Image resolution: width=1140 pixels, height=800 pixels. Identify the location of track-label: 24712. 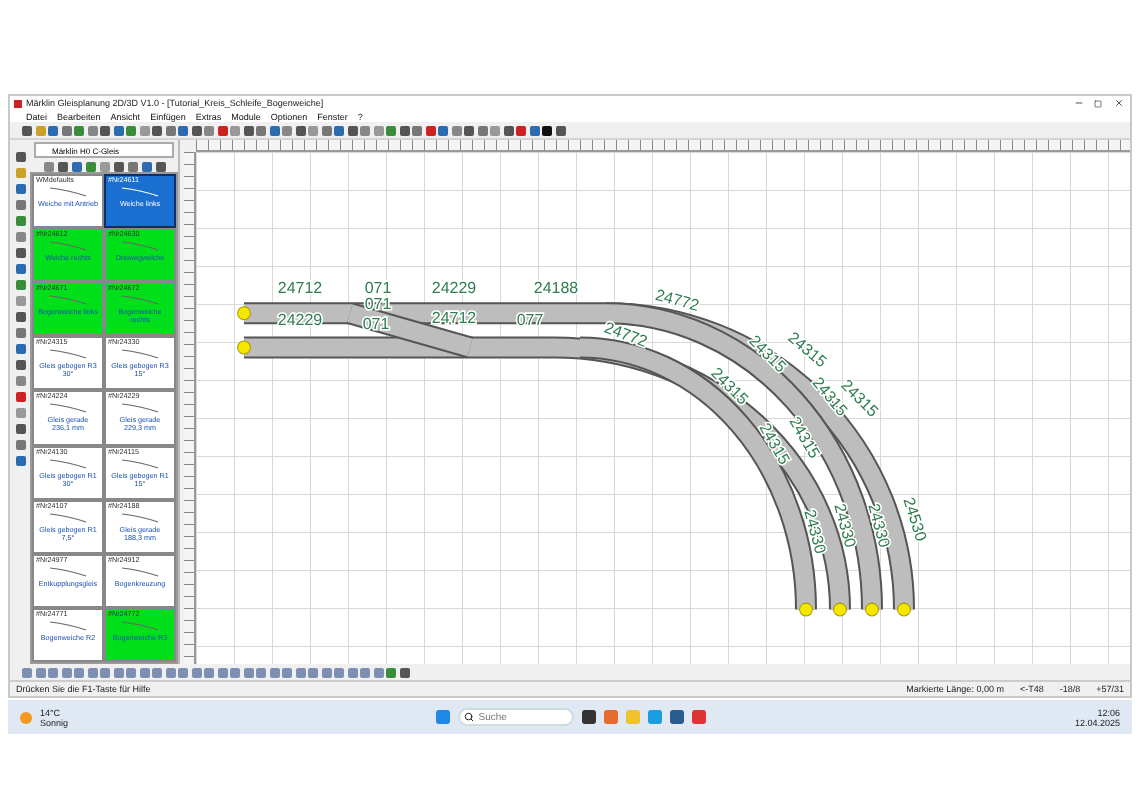
(300, 288).